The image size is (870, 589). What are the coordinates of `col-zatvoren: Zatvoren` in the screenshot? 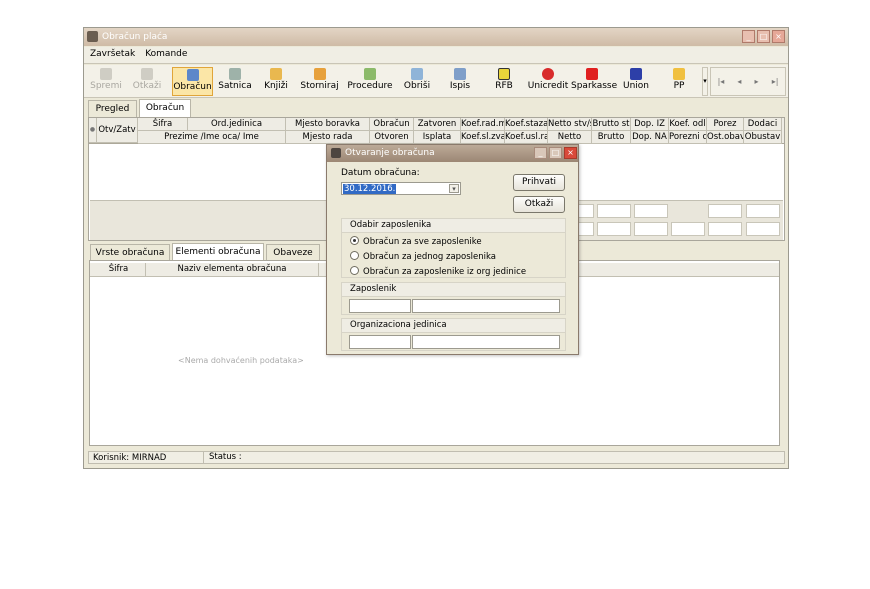 It's located at (437, 124).